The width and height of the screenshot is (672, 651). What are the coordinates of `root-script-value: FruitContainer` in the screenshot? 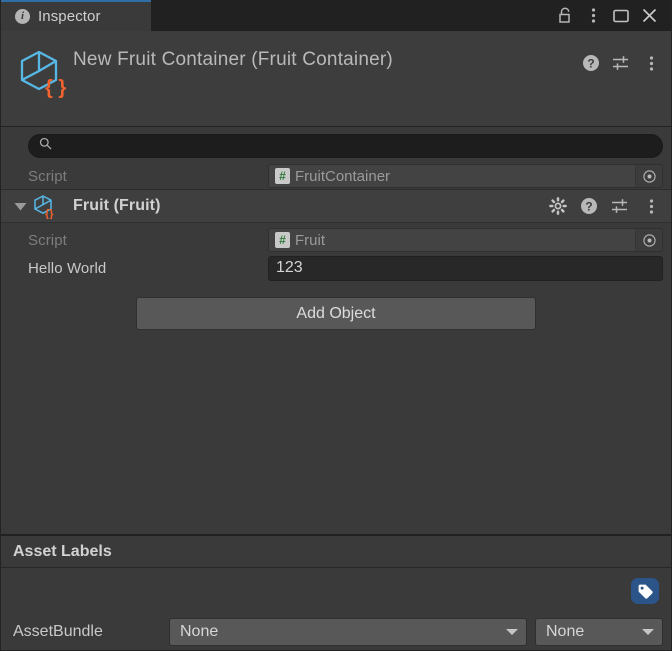 It's located at (343, 176).